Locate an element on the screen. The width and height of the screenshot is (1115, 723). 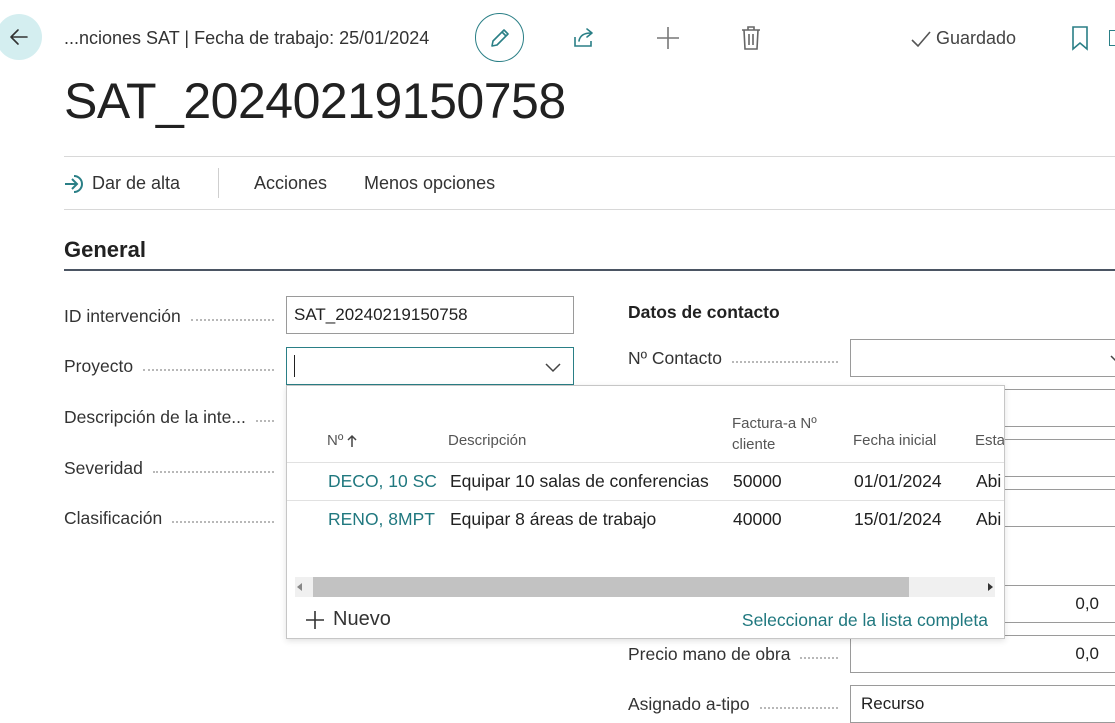
section-underline is located at coordinates (589, 270).